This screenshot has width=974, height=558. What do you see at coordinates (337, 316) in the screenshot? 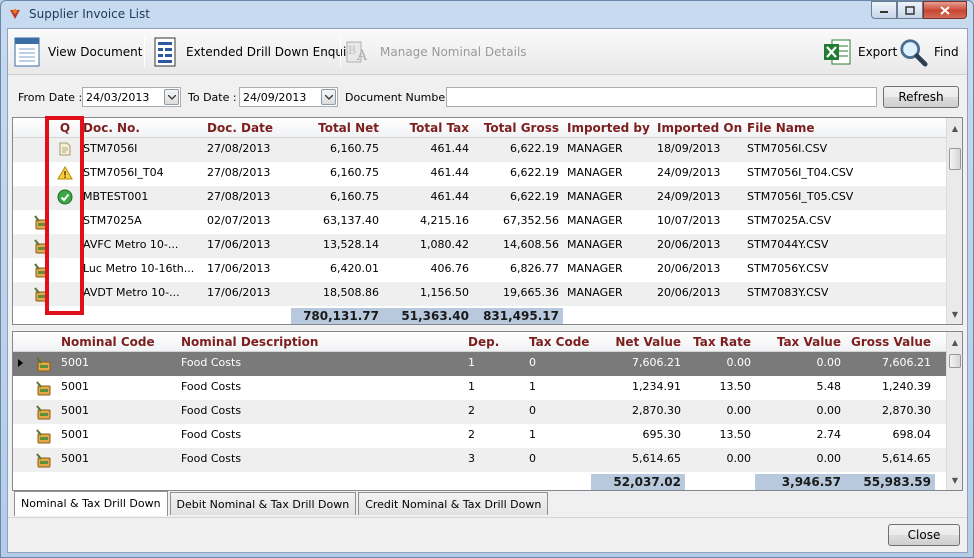
I see `total-net-sum: 780,131.77` at bounding box center [337, 316].